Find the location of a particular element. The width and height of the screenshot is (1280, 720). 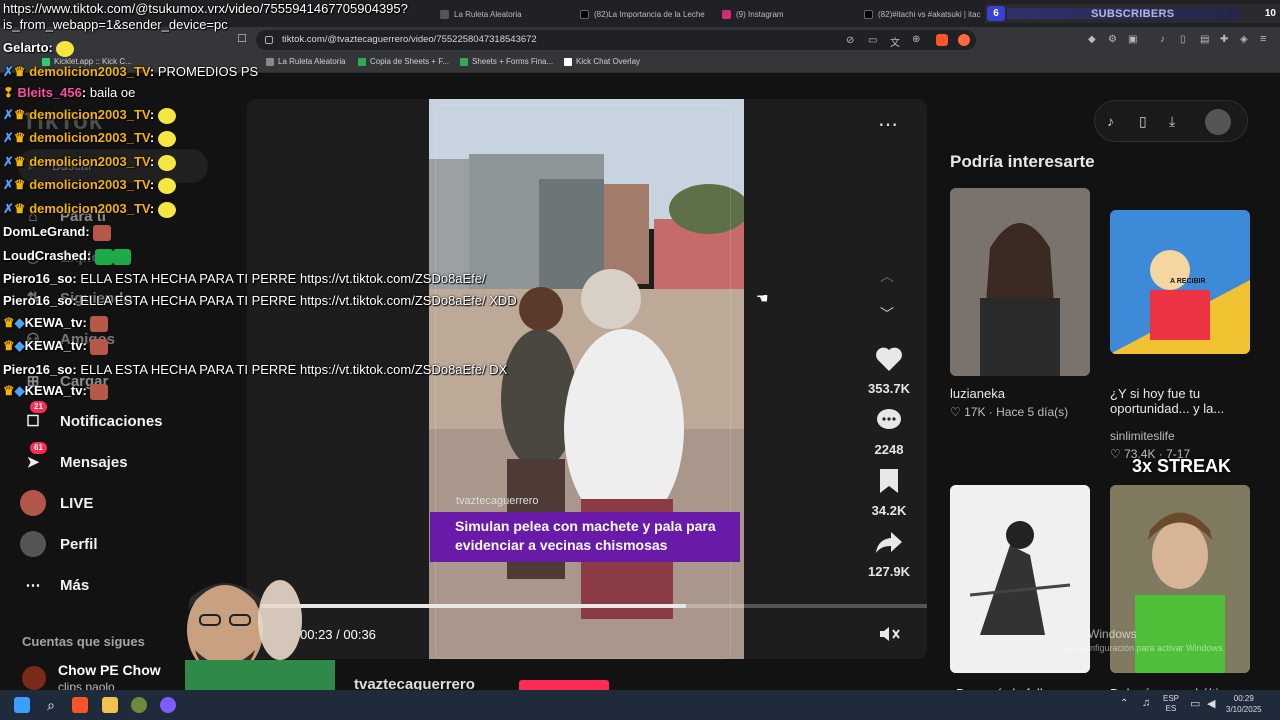

live-icon is located at coordinates (33, 503).